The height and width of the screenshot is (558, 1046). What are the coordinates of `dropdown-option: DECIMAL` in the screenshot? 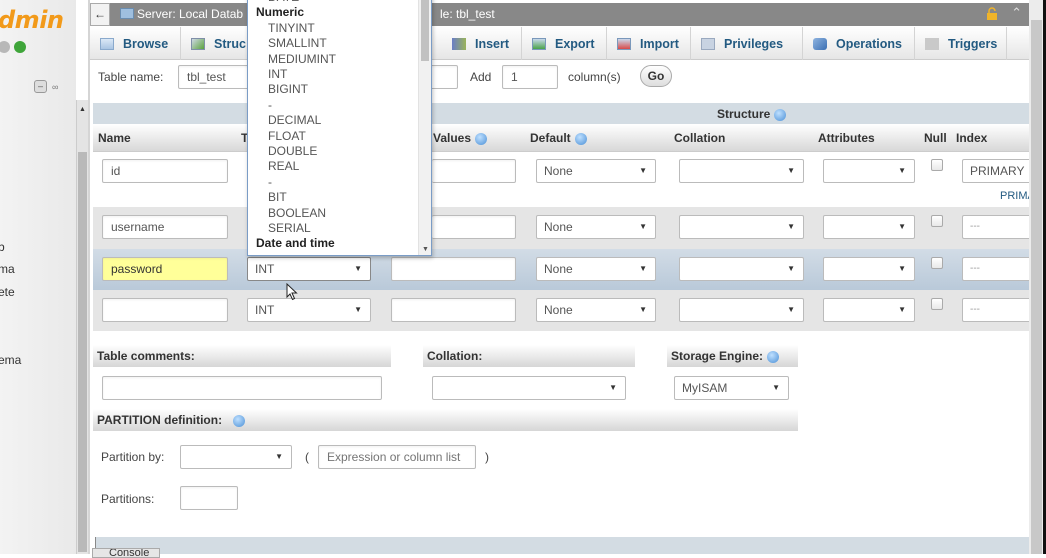 It's located at (294, 120).